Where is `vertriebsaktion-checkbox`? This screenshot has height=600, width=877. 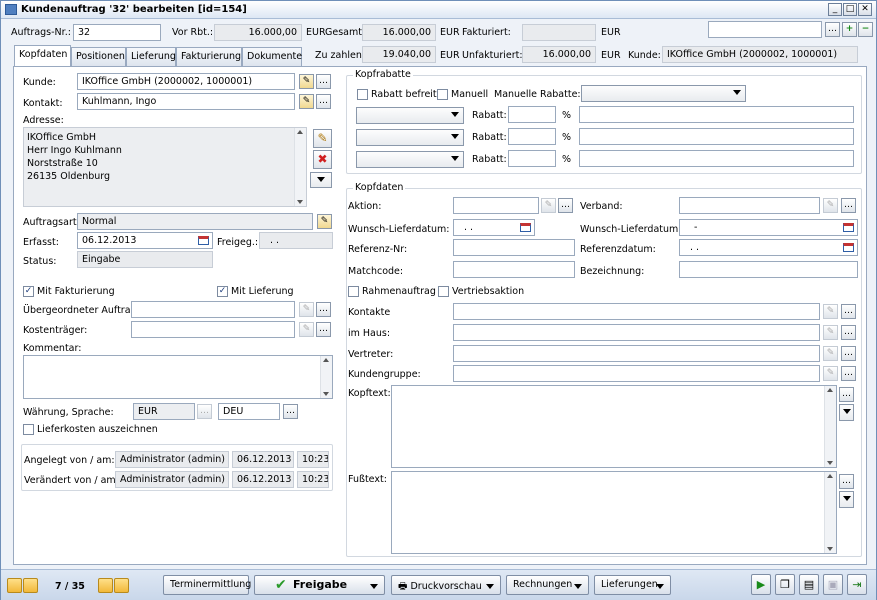 vertriebsaktion-checkbox is located at coordinates (443, 291).